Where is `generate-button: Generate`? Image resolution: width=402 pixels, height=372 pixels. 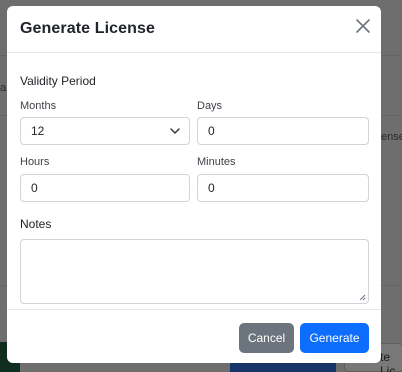
generate-button: Generate is located at coordinates (334, 338).